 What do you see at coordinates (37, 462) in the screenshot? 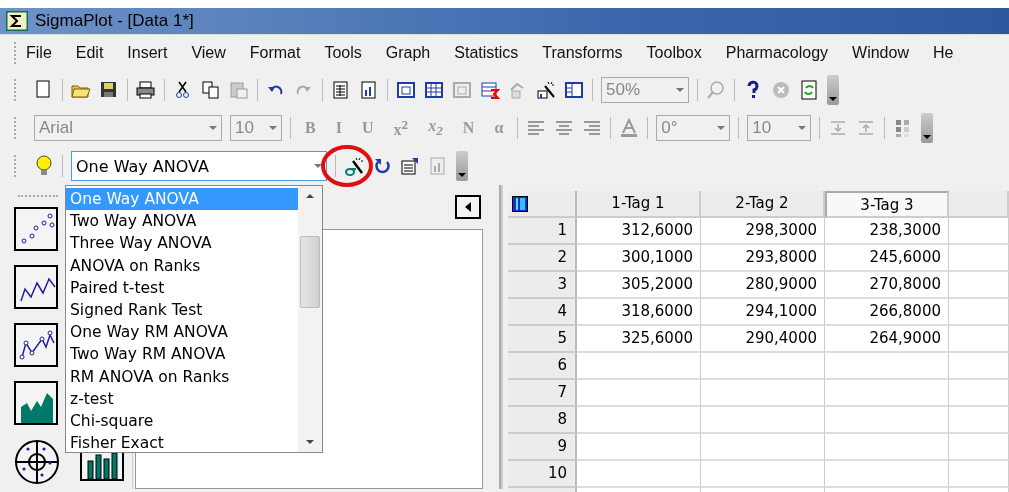
I see `polar-plot-icon` at bounding box center [37, 462].